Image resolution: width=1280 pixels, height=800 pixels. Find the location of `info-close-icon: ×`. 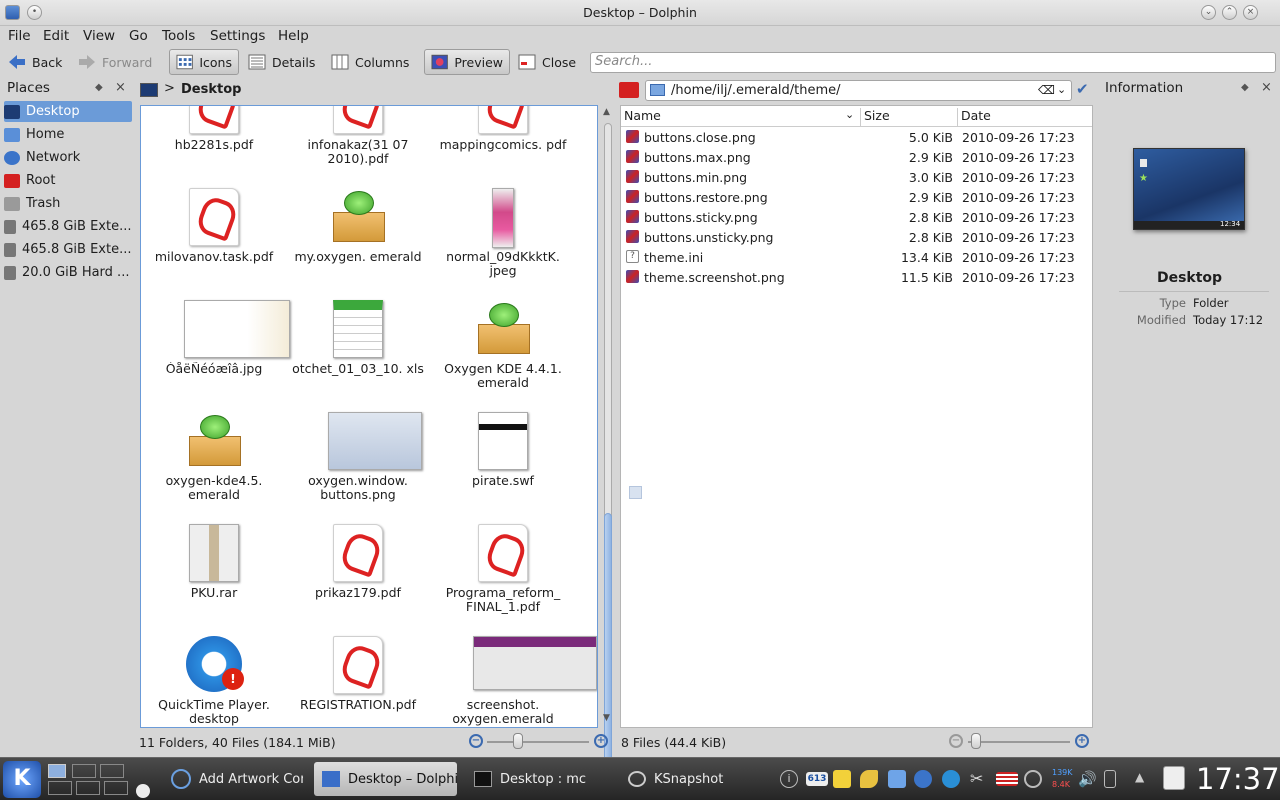

info-close-icon: × is located at coordinates (1266, 87).